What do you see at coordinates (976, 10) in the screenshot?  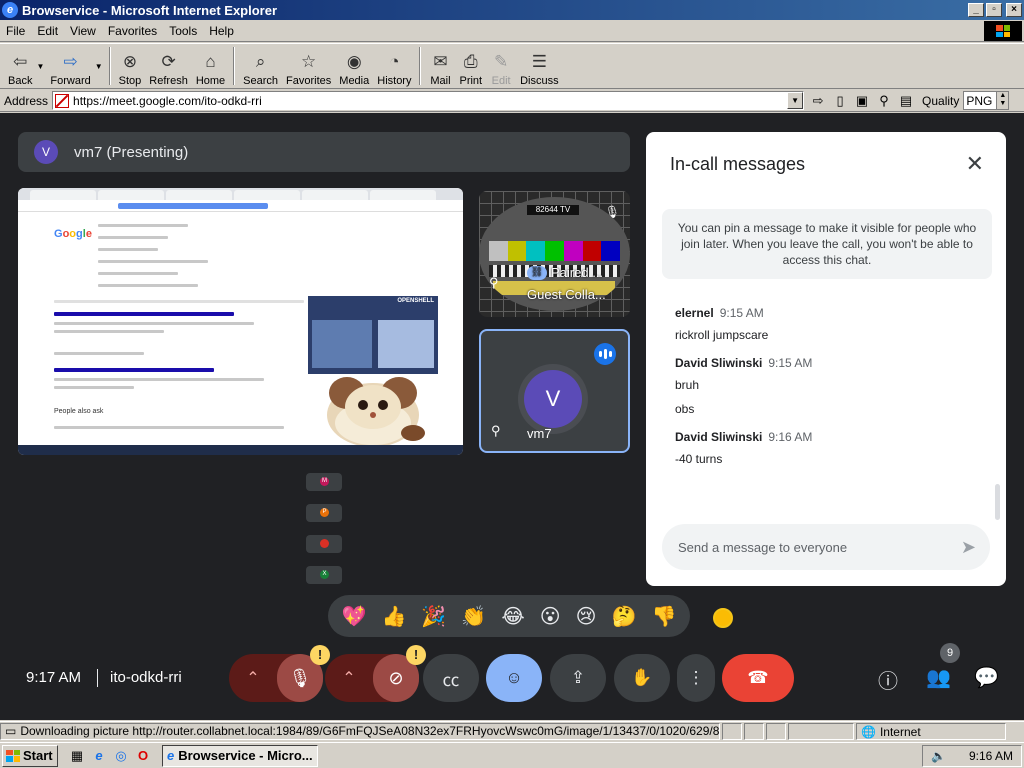 I see `minimize-button: _` at bounding box center [976, 10].